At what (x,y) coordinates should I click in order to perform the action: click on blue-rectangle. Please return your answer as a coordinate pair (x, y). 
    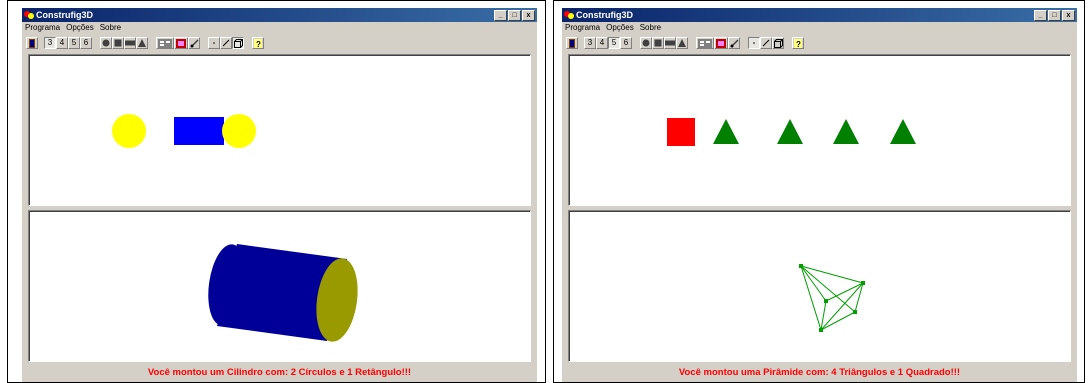
    Looking at the image, I should click on (199, 131).